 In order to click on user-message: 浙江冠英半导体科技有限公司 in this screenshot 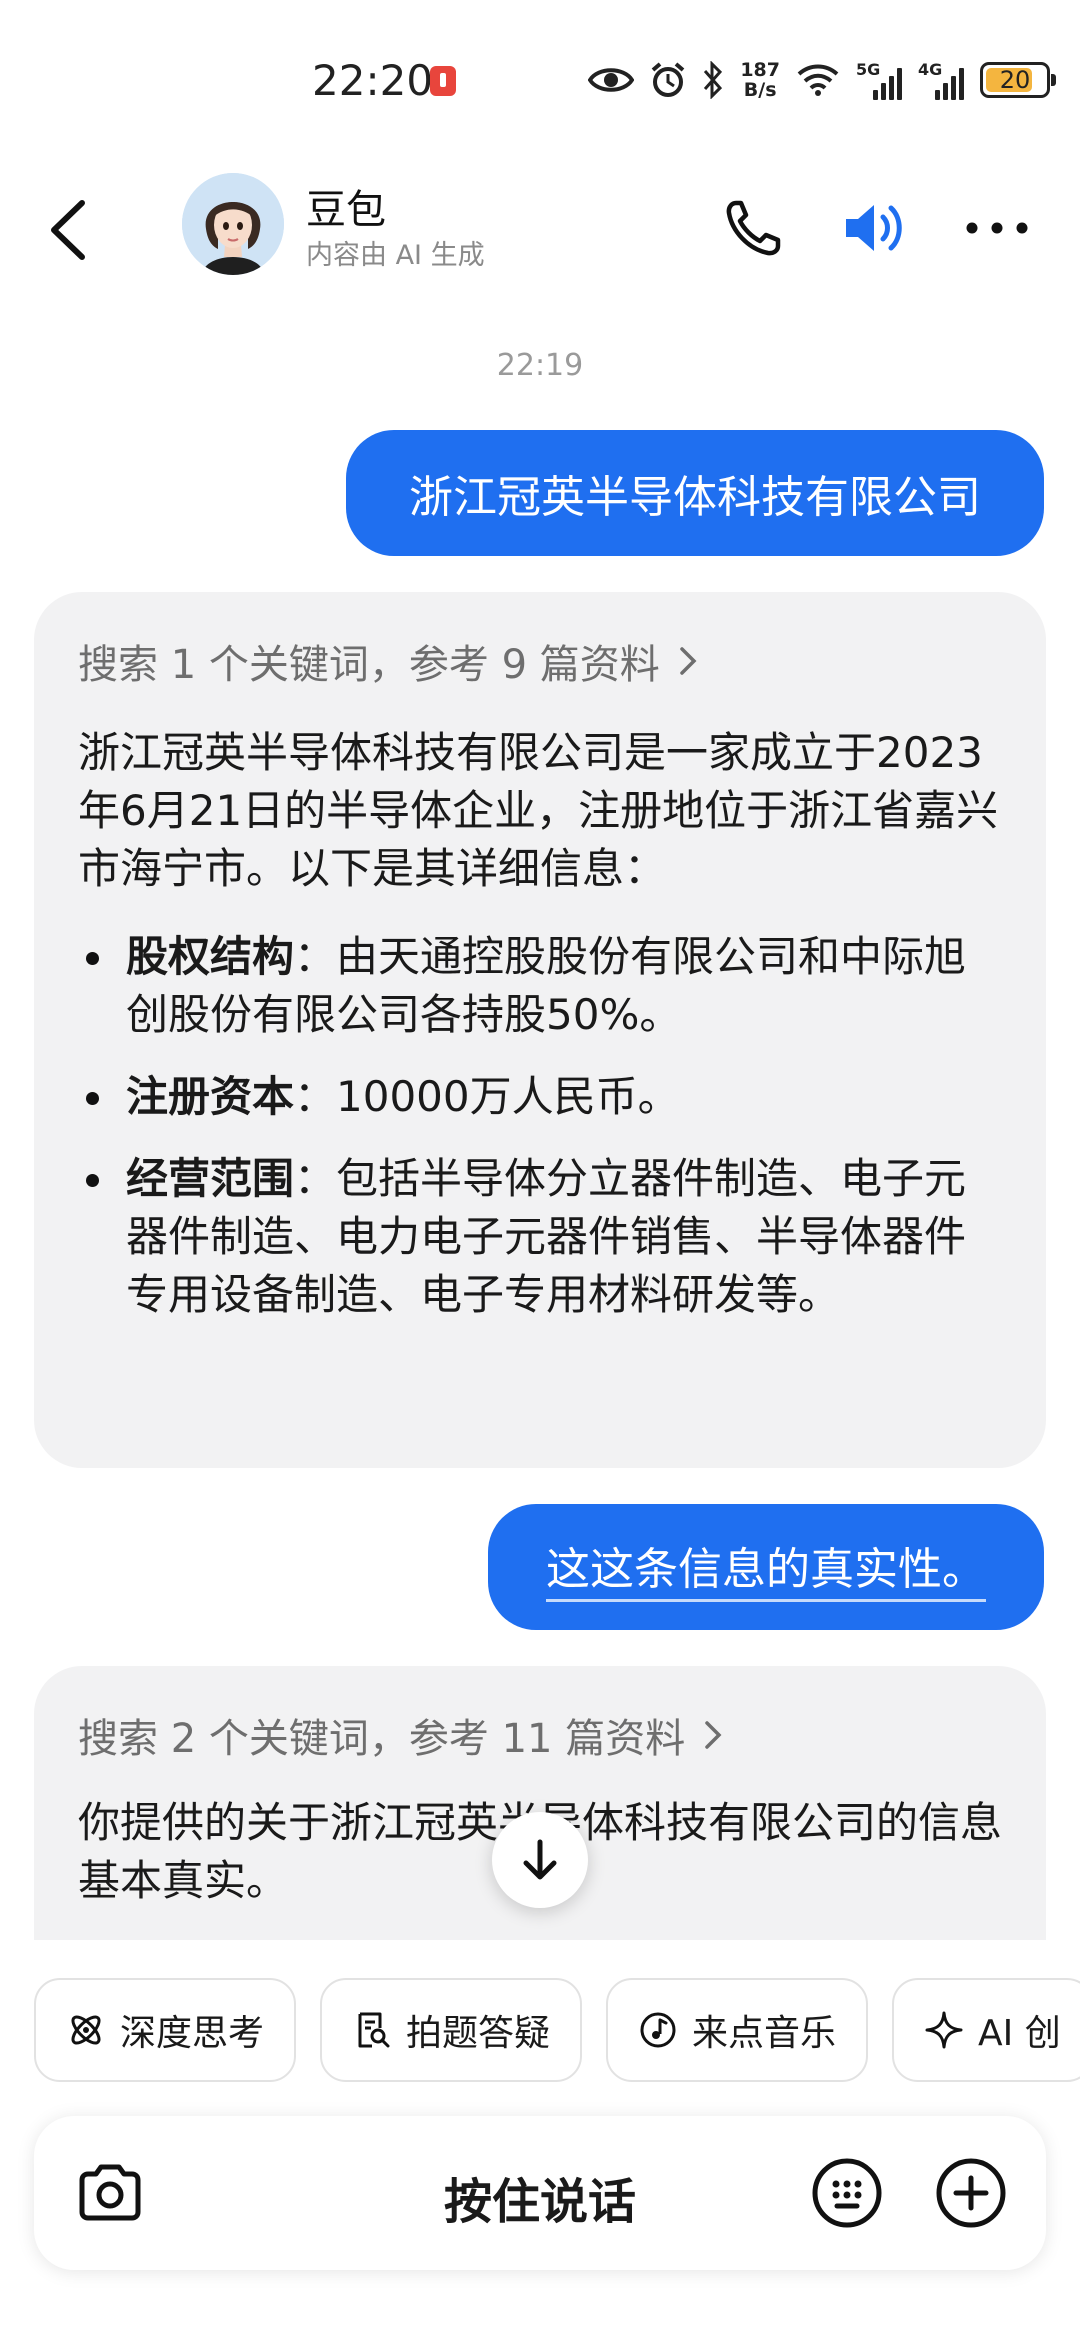, I will do `click(695, 493)`.